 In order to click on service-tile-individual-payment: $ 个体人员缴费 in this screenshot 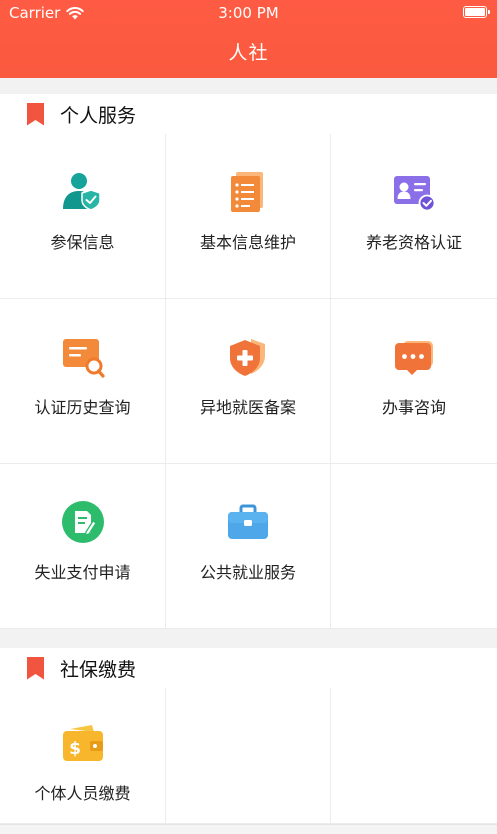, I will do `click(83, 756)`.